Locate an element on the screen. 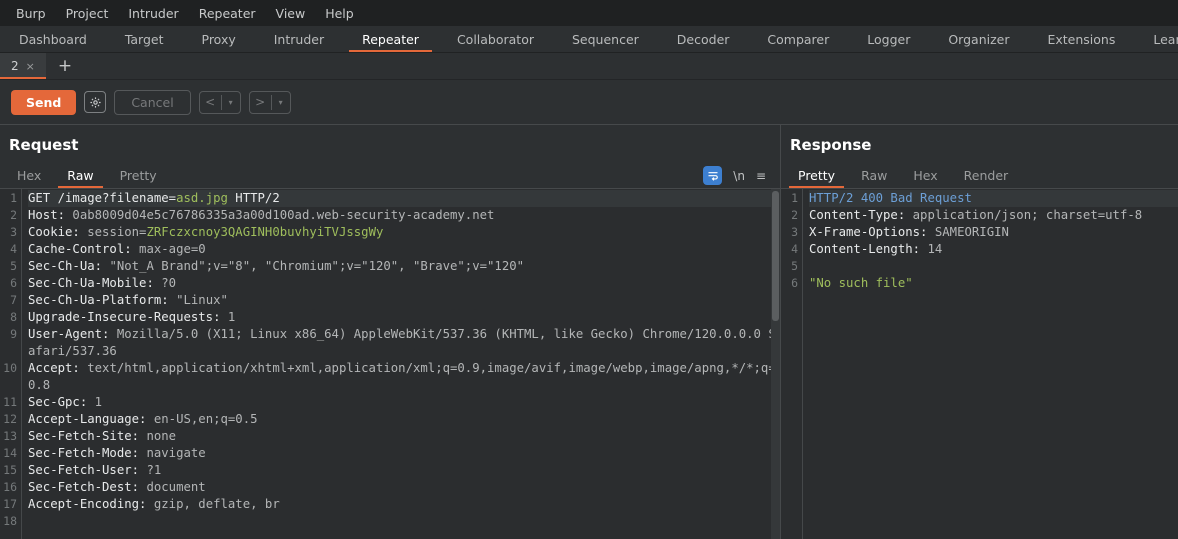  request-tab-hex: Hex is located at coordinates (29, 175).